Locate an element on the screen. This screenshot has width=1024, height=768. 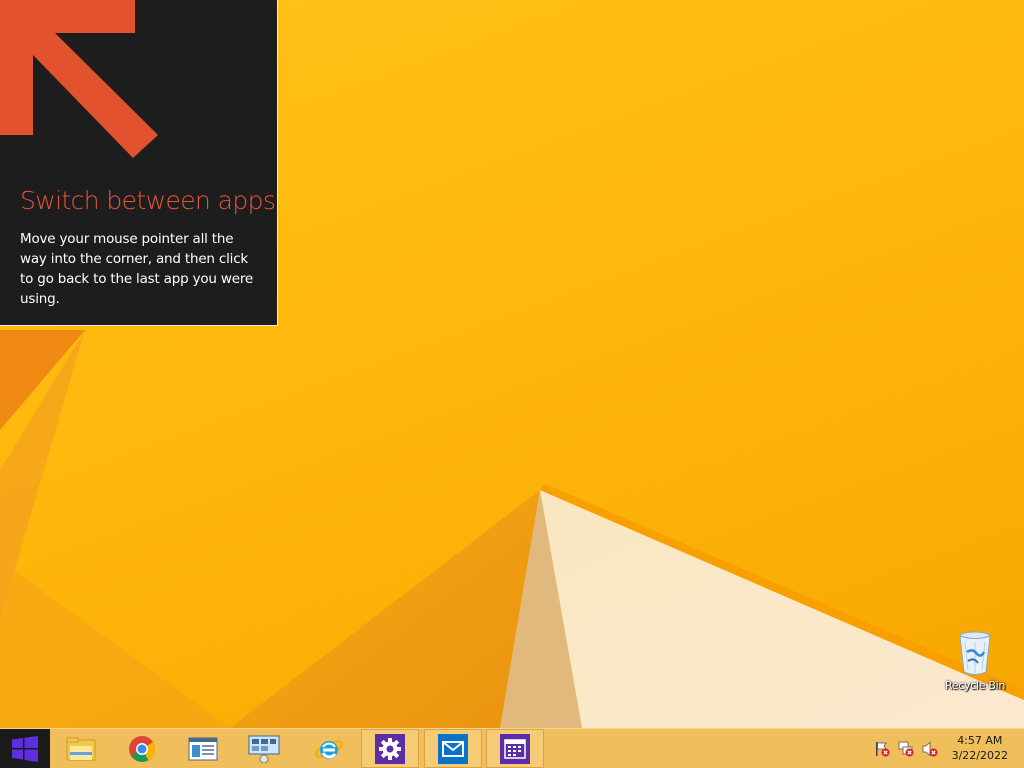
recycle-bin-shortcut: Recycle Bin is located at coordinates (975, 661).